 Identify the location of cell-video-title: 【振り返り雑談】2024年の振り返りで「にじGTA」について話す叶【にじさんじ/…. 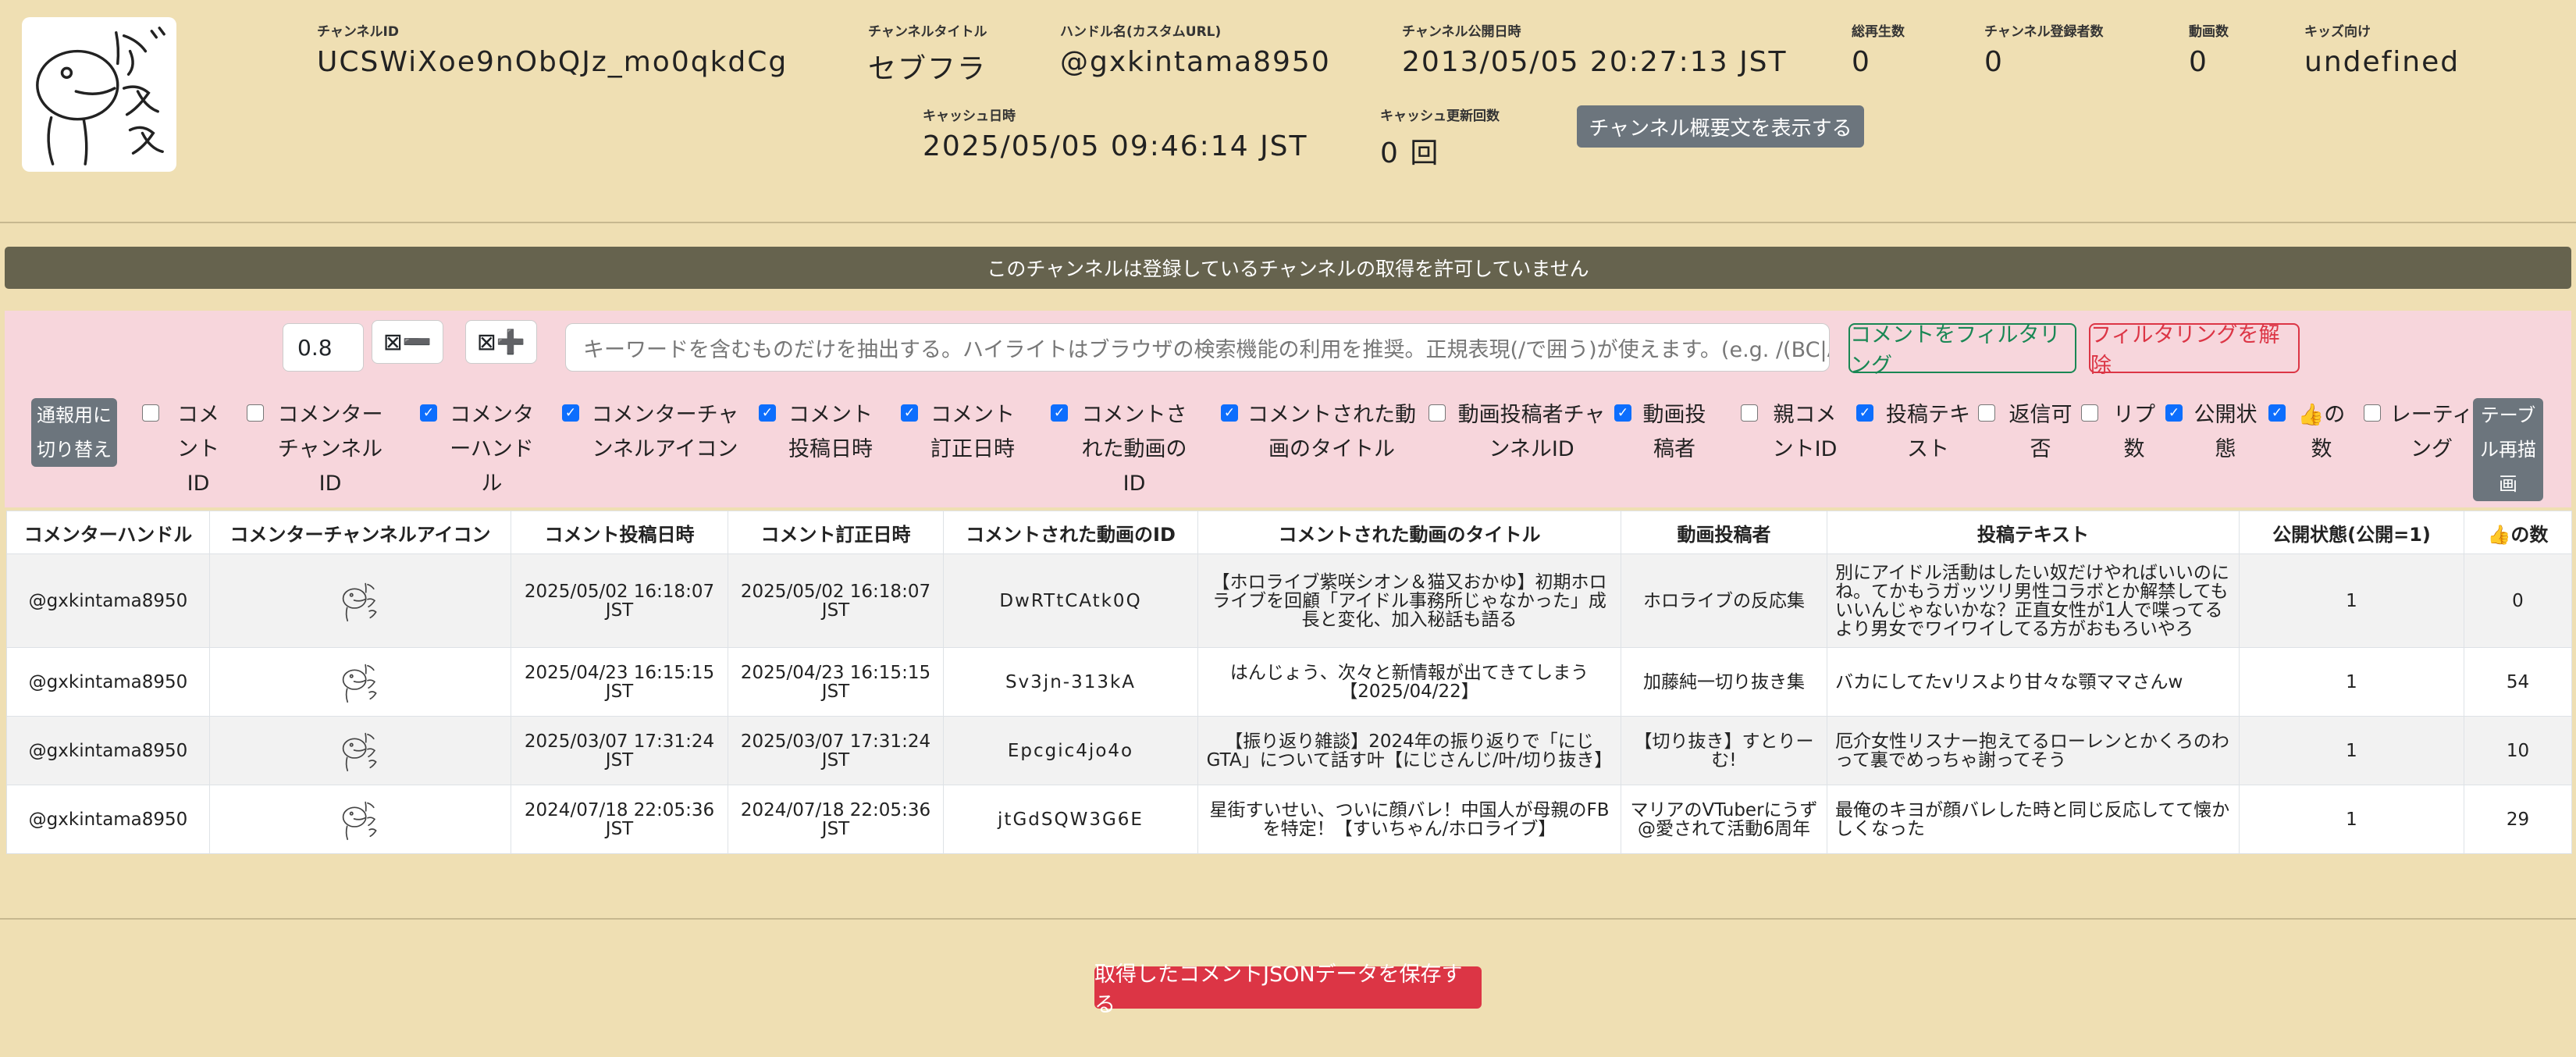
(1409, 750).